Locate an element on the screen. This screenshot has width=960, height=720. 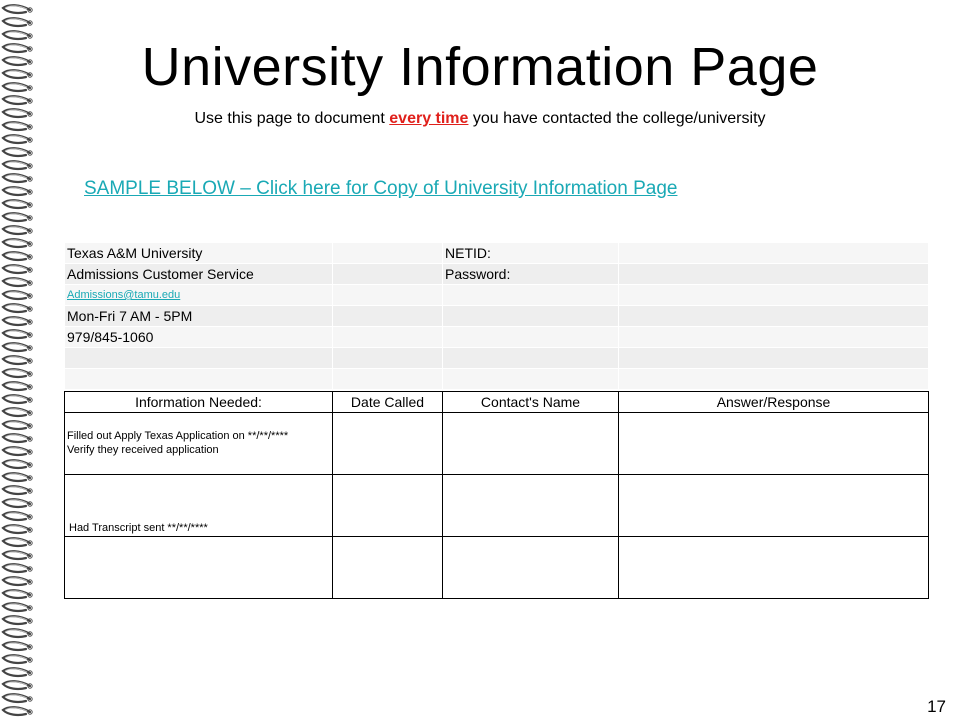
subtitle-emphasis: every time is located at coordinates (429, 118).